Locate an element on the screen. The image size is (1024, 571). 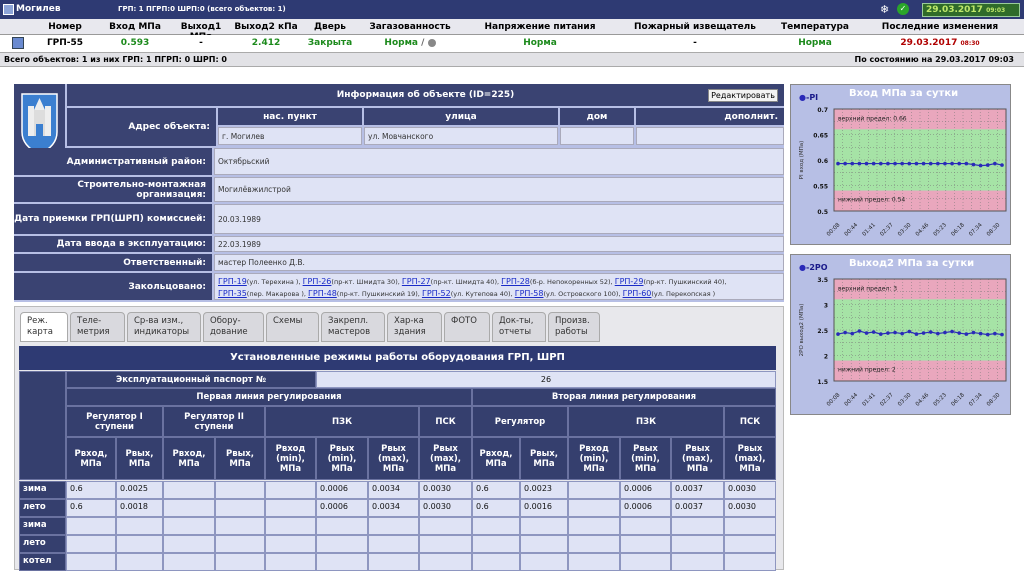
addr-col-extra: дополнит. is located at coordinates (710, 116).